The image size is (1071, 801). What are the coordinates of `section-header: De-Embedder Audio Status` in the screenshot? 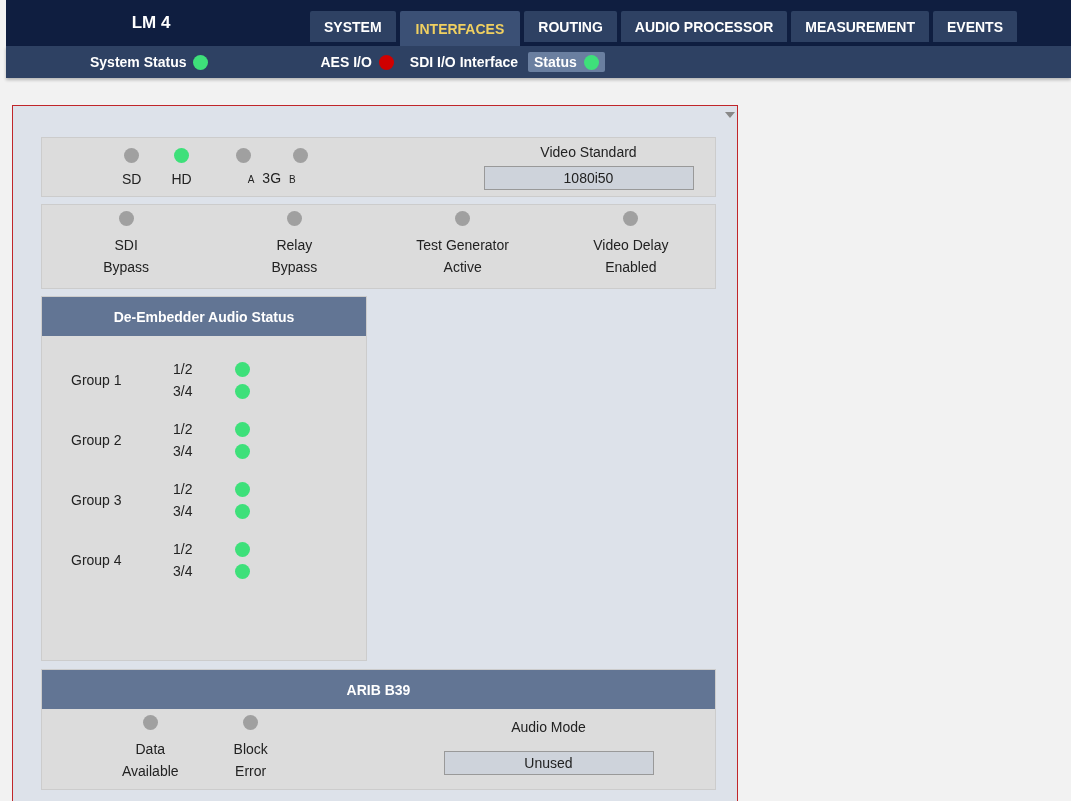 It's located at (204, 316).